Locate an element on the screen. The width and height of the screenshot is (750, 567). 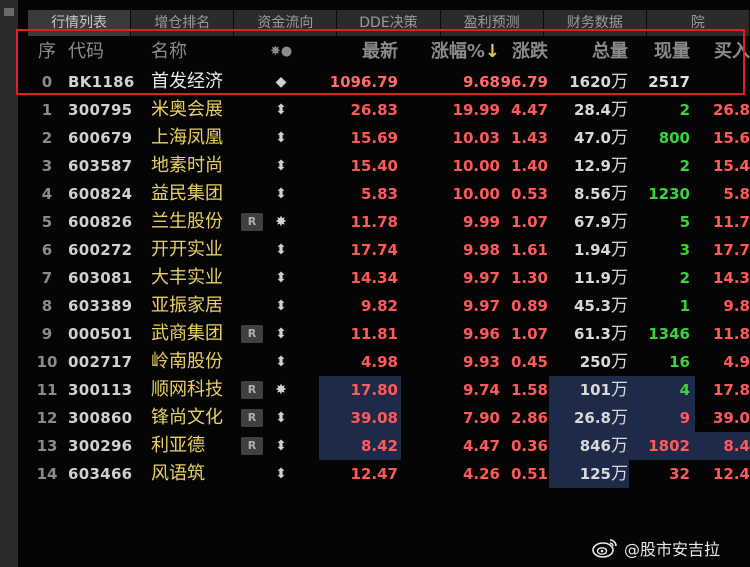
row-change: 1.30 is located at coordinates (529, 278).